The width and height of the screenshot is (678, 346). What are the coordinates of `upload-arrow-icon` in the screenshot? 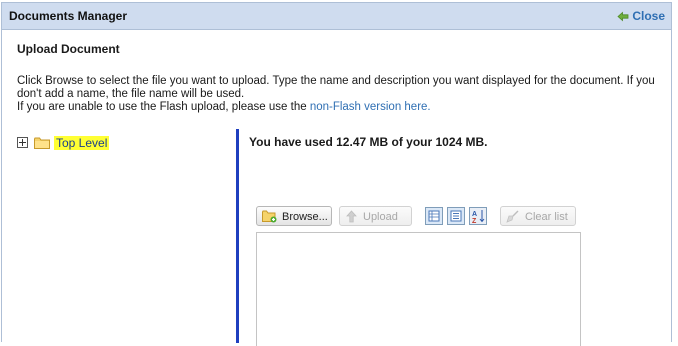 It's located at (351, 220).